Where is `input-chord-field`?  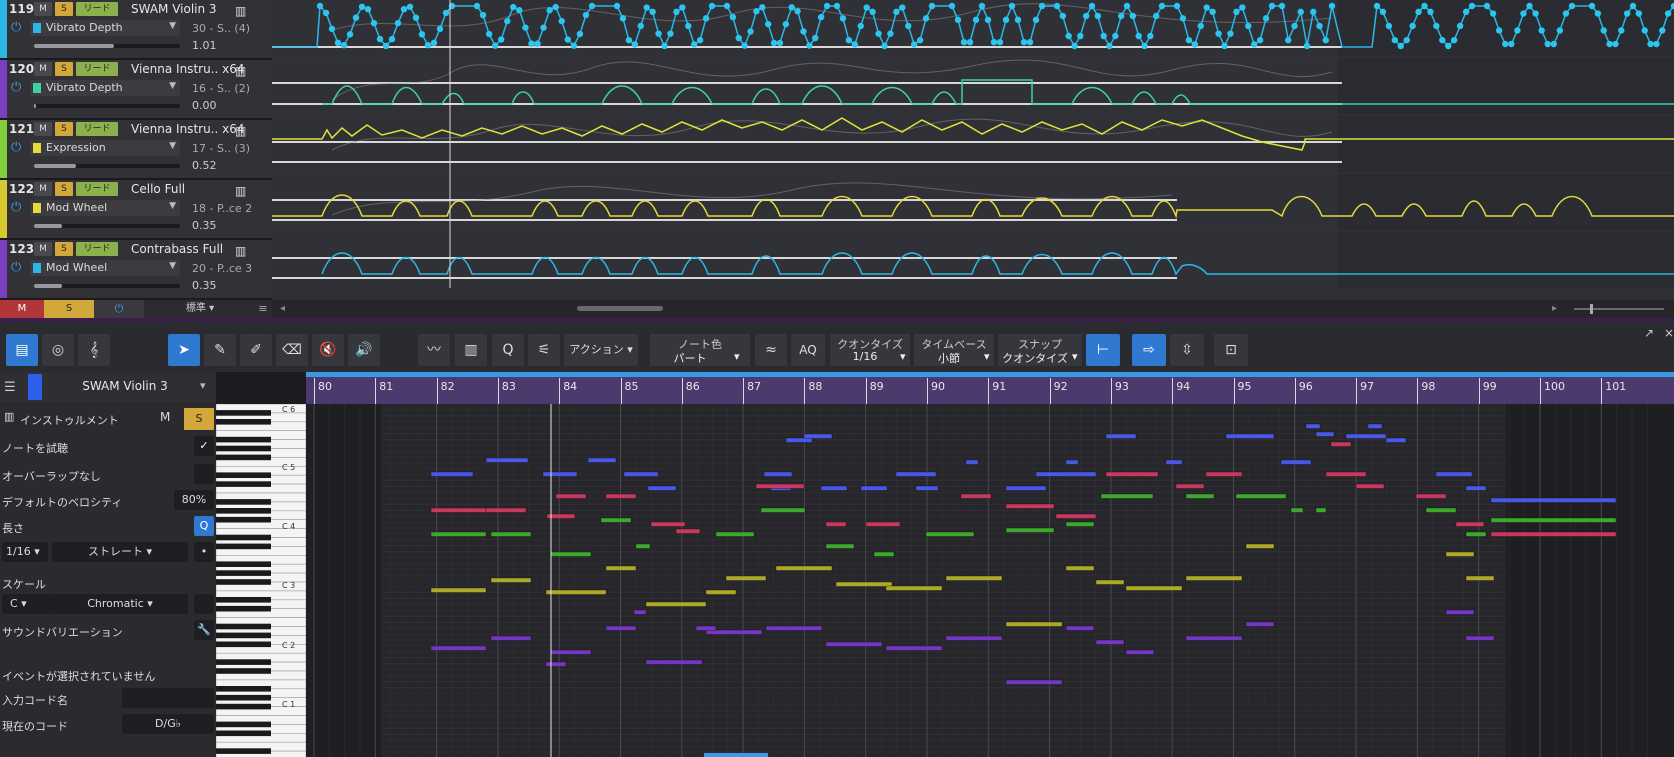
input-chord-field is located at coordinates (168, 698).